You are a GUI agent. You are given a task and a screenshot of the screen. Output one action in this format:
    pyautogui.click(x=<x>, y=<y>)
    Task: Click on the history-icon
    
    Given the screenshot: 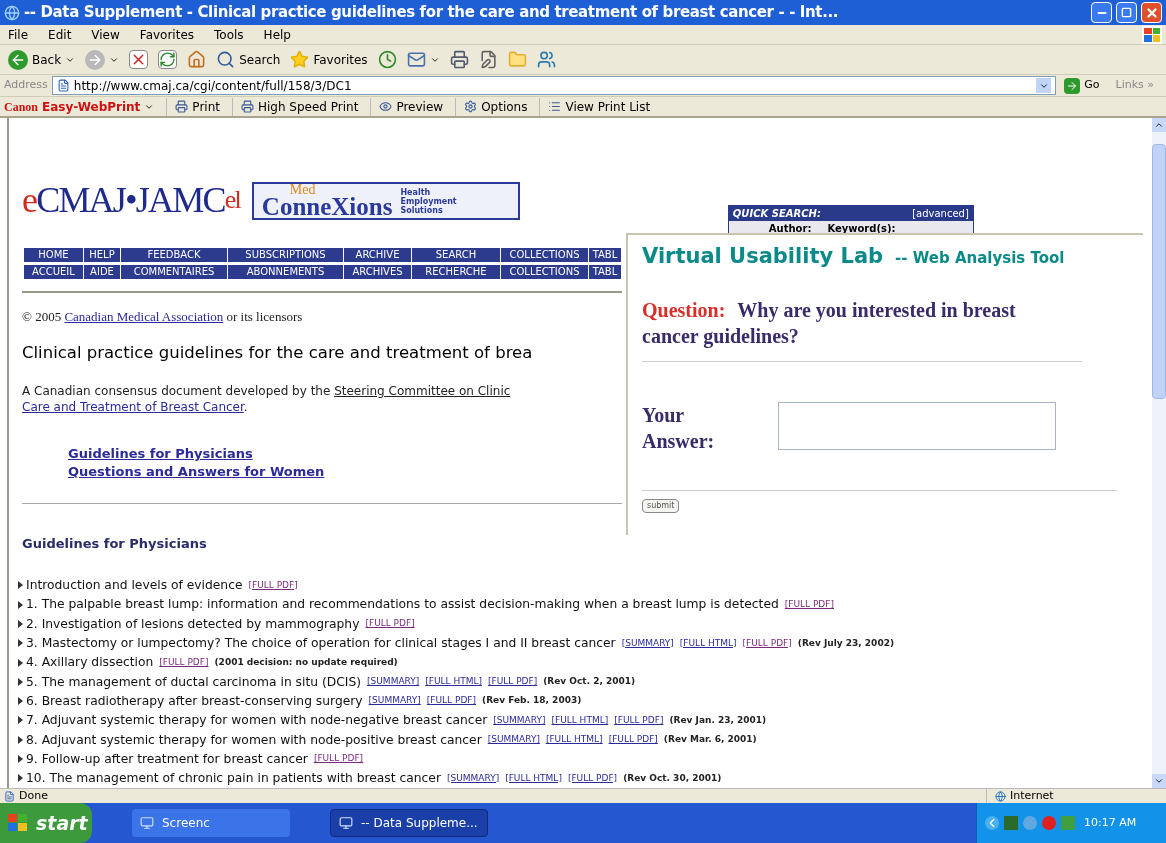 What is the action you would take?
    pyautogui.click(x=387, y=59)
    